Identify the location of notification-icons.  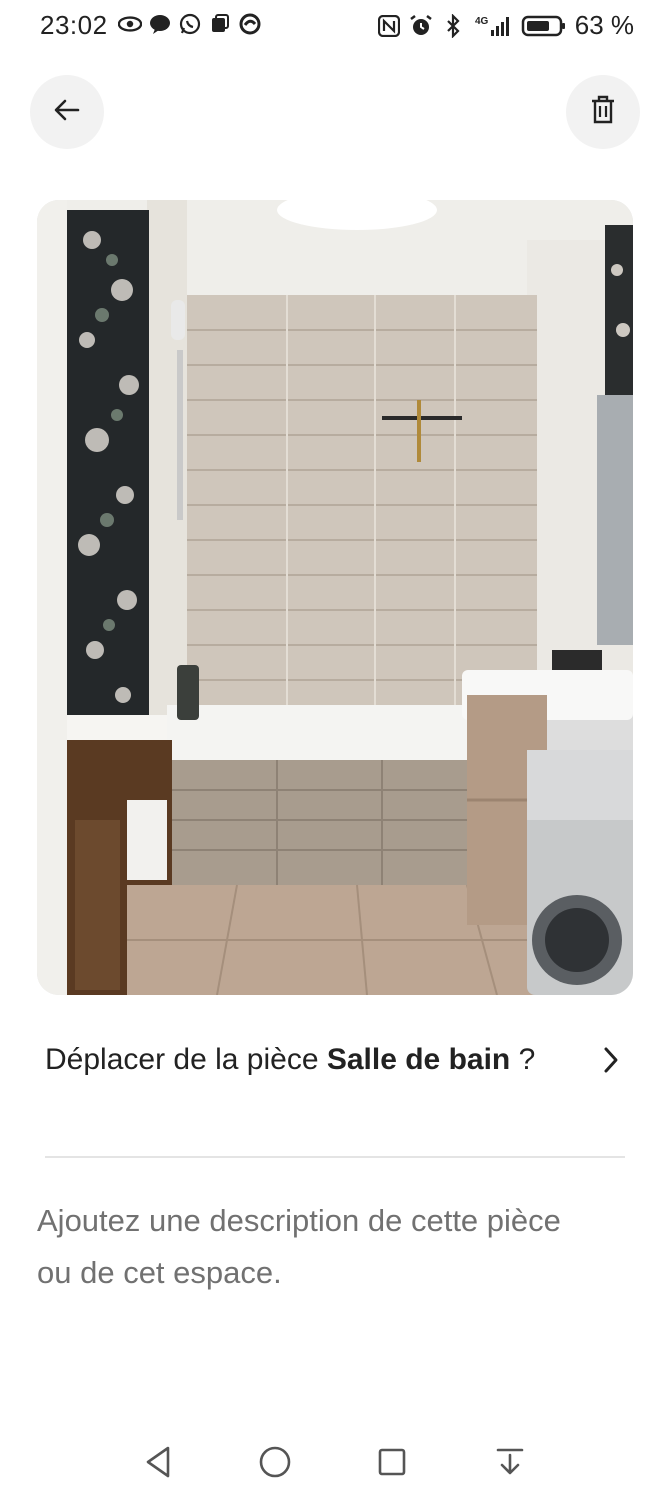
(190, 24).